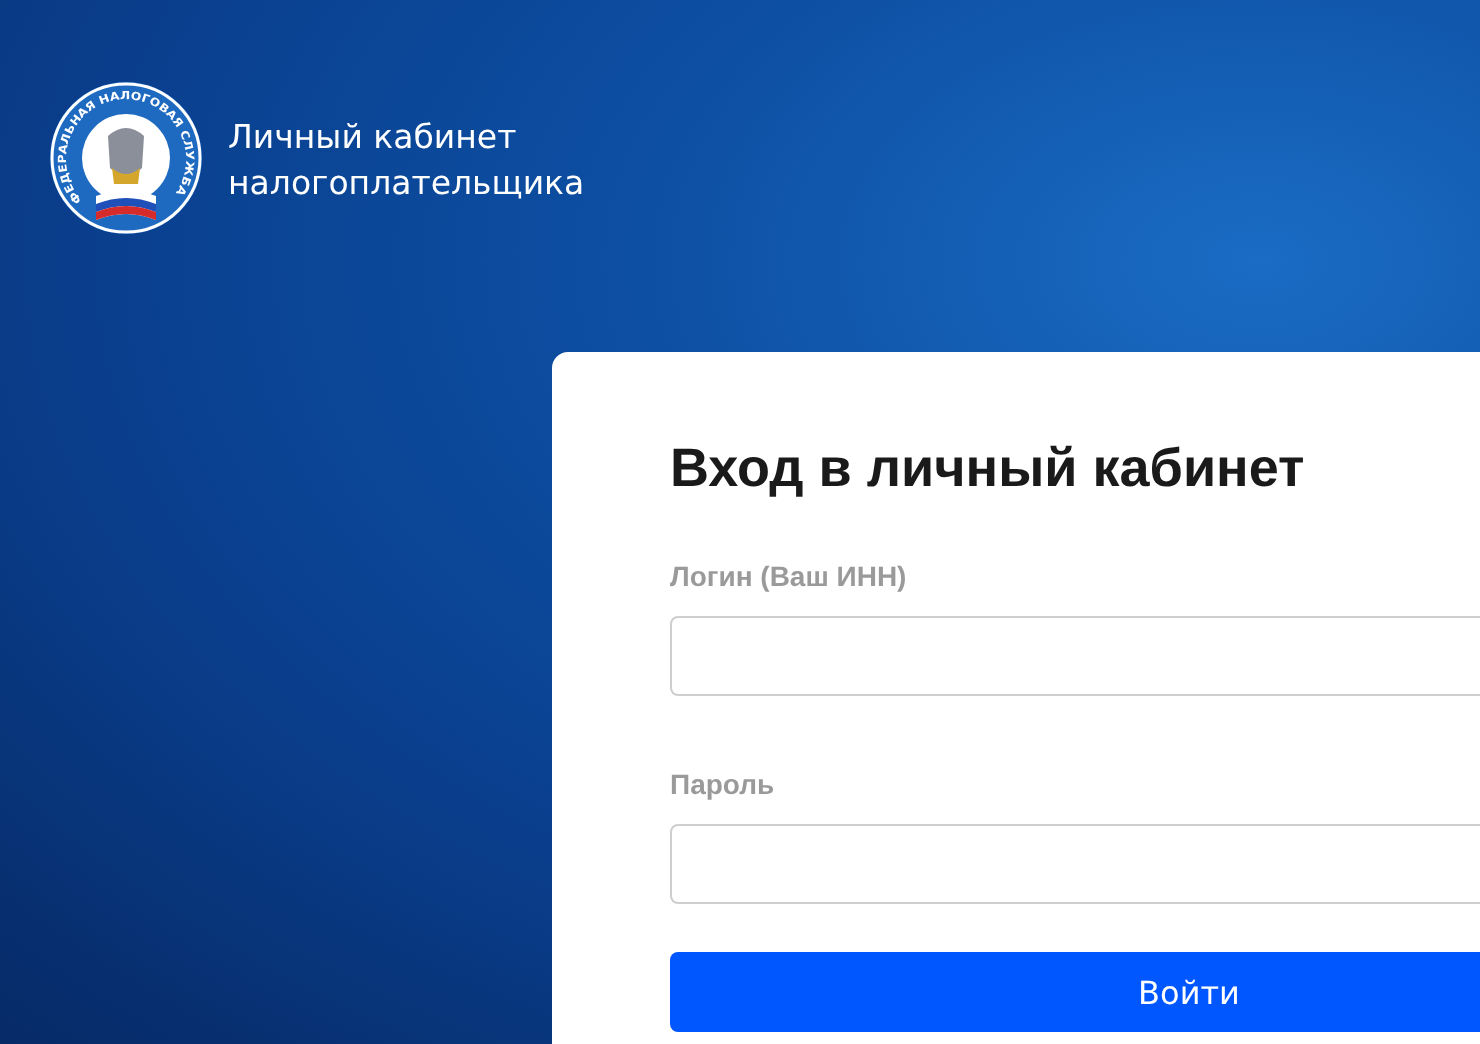 Image resolution: width=1480 pixels, height=1044 pixels. I want to click on login-heading: Вход в личный кабинет, so click(988, 468).